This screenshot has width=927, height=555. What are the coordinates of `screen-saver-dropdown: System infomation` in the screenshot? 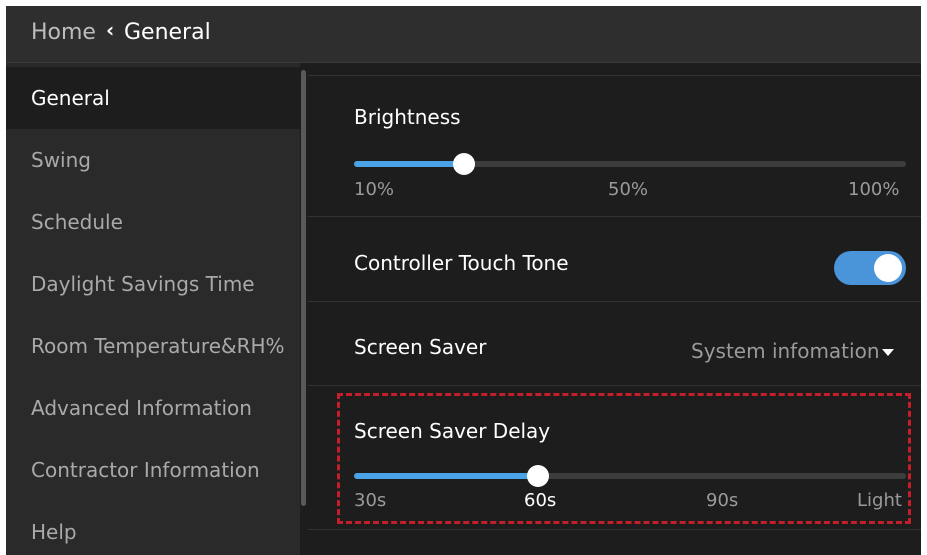 It's located at (792, 351).